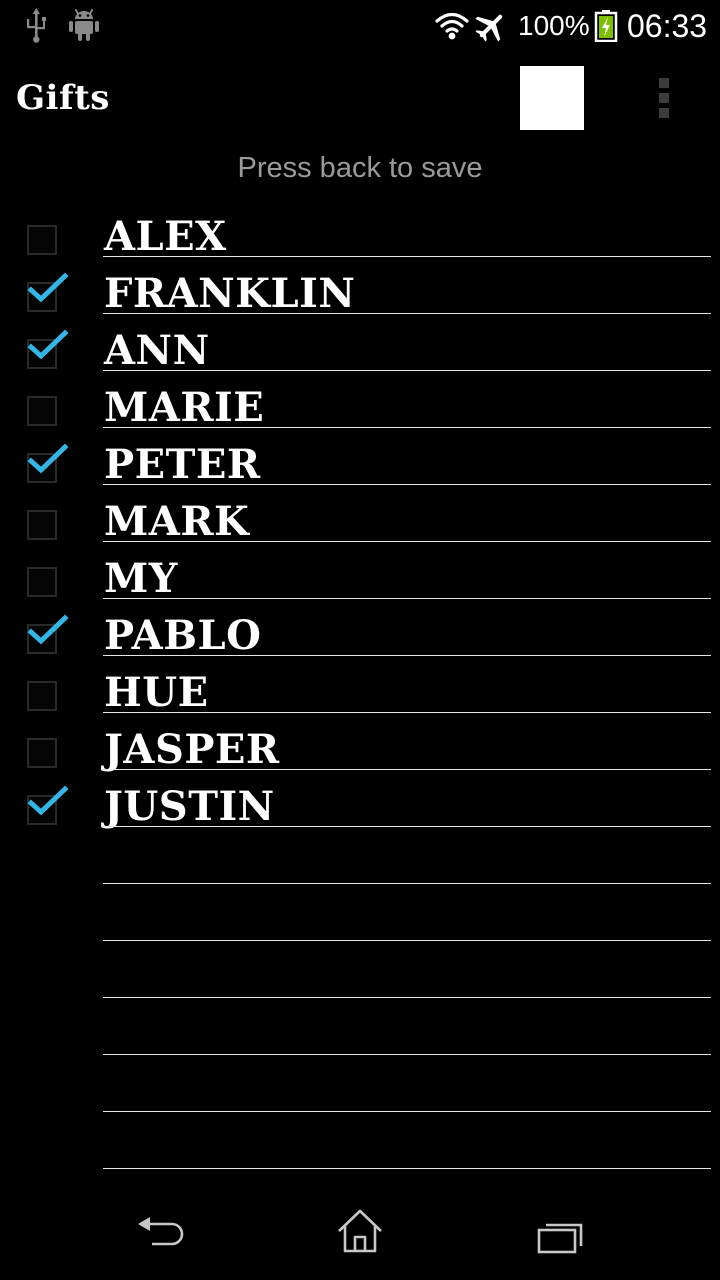 The width and height of the screenshot is (720, 1280). I want to click on row-underline, so click(407, 1168).